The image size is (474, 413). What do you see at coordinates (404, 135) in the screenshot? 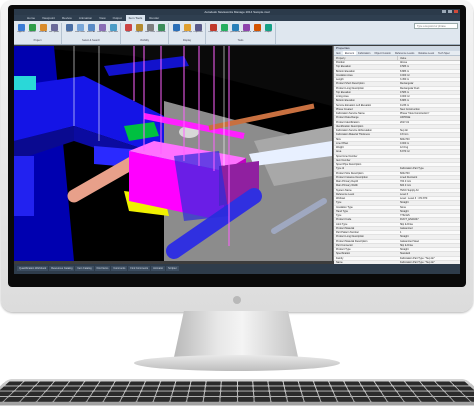
I see `property-value: 0.8 mm` at bounding box center [404, 135].